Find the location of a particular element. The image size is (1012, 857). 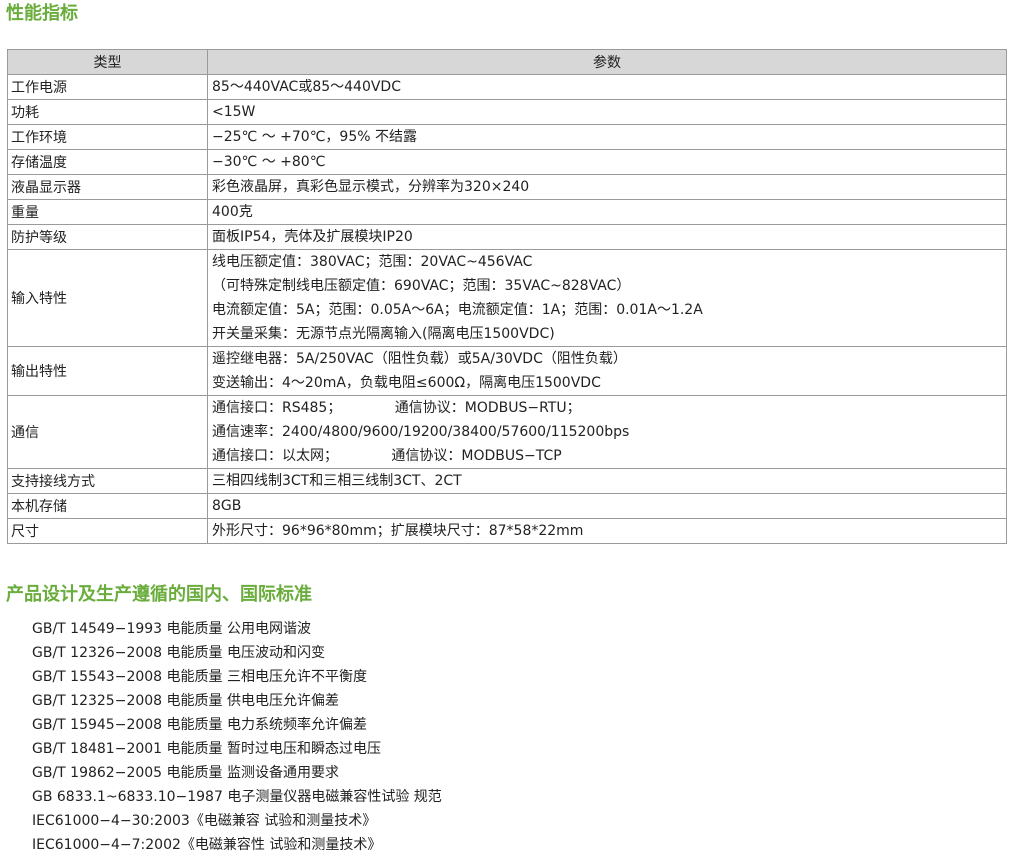

header-type: 类型 is located at coordinates (107, 62).